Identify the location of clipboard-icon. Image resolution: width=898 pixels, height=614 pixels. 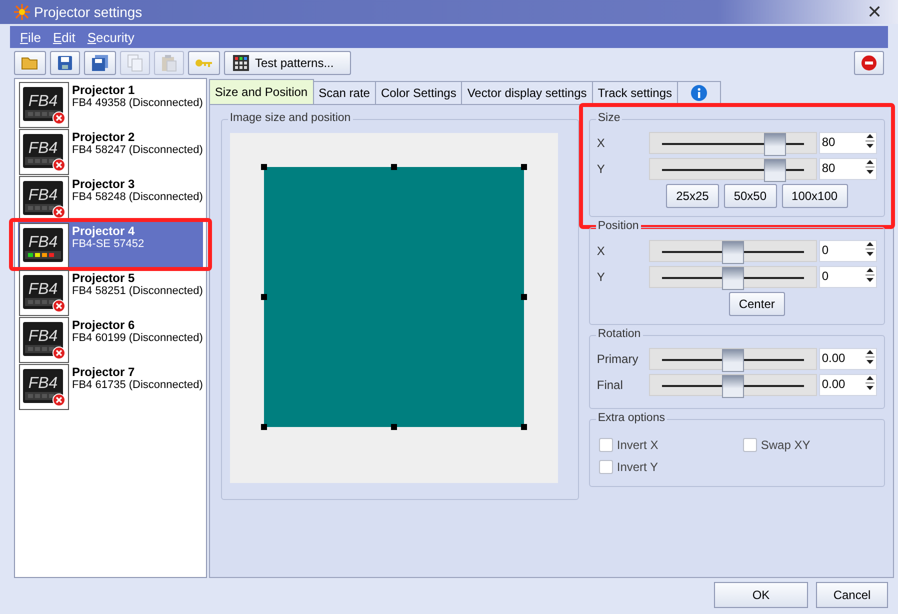
(169, 63).